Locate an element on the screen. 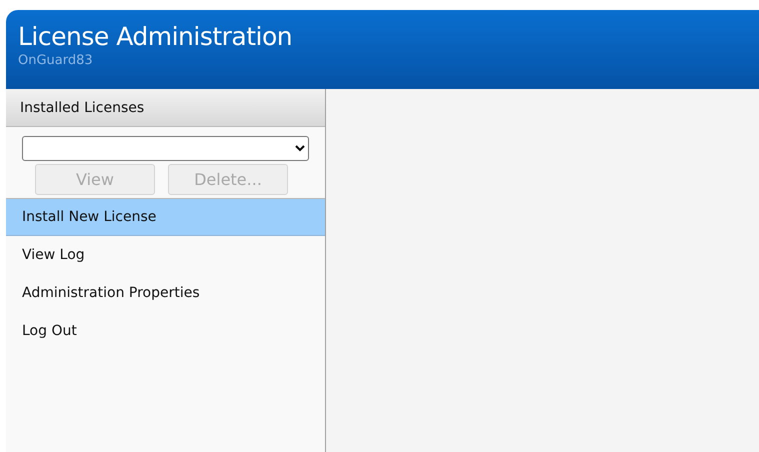 The width and height of the screenshot is (759, 452). menu-item: Install New License is located at coordinates (165, 217).